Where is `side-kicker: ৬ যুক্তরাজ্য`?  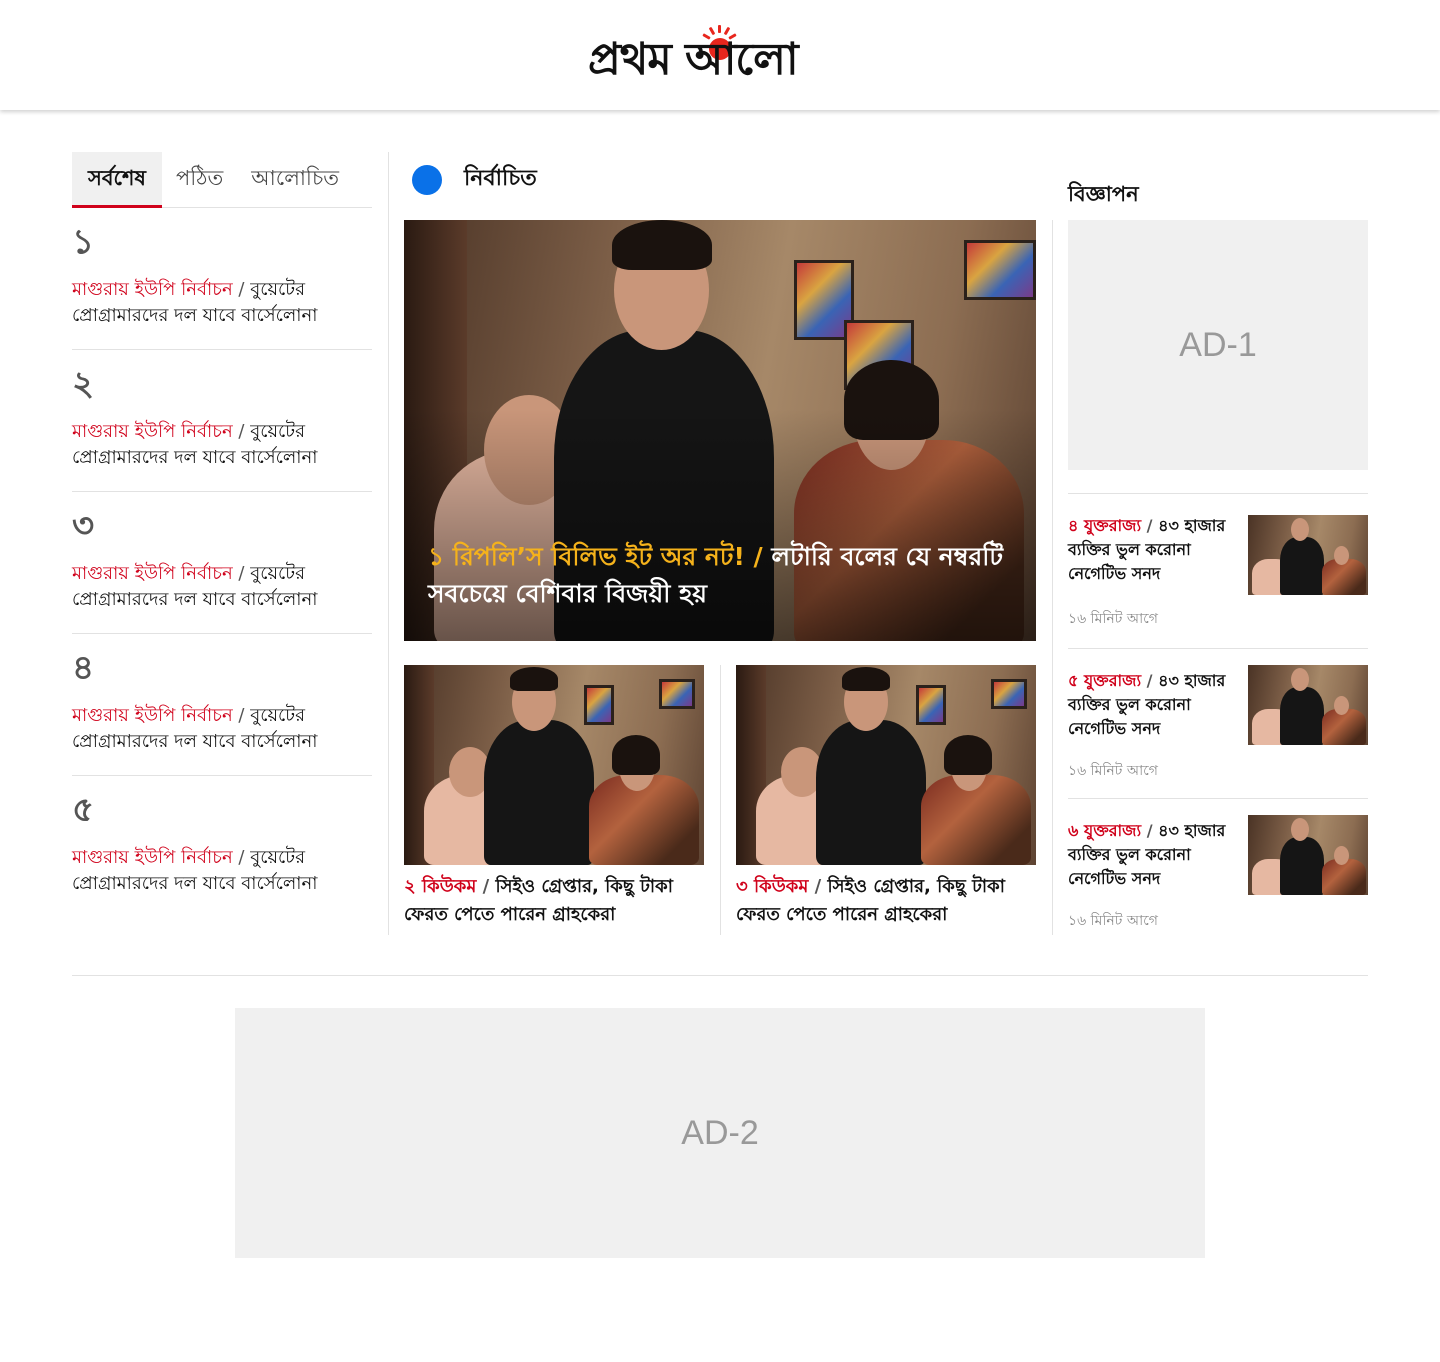
side-kicker: ৬ যুক্তরাজ্য is located at coordinates (1105, 830).